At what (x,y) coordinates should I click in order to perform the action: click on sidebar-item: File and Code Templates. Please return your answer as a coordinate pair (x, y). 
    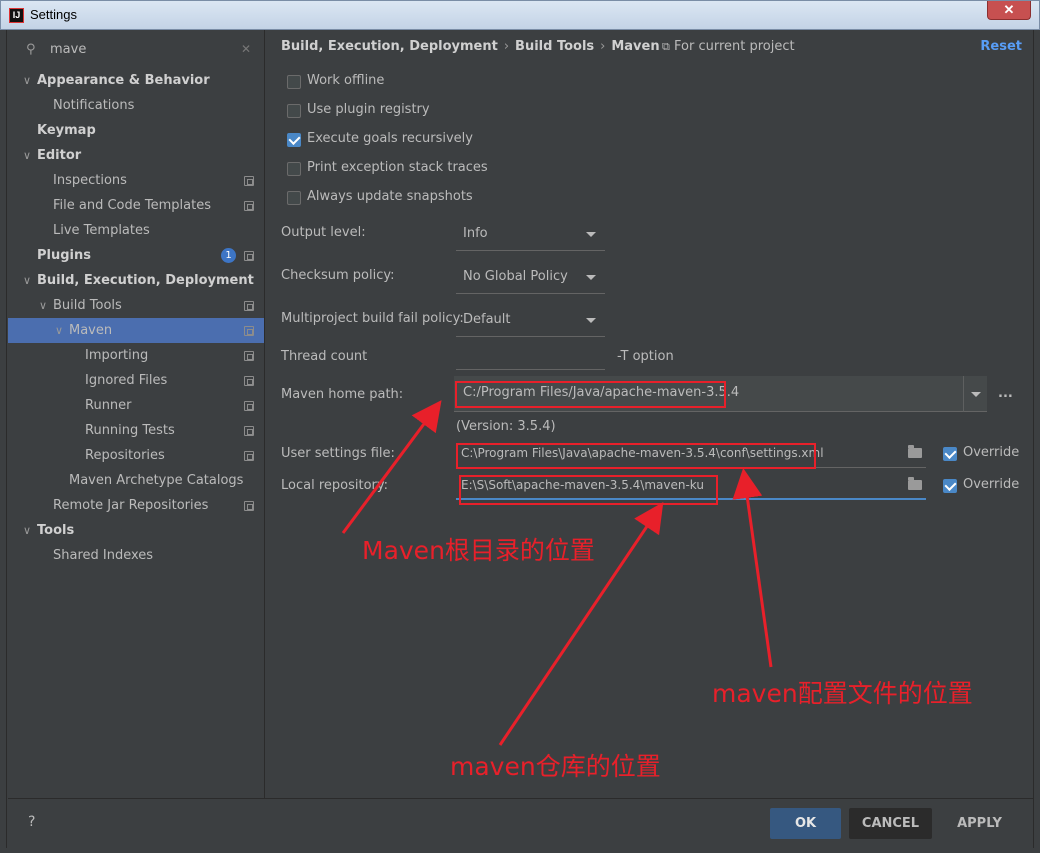
    Looking at the image, I should click on (136, 205).